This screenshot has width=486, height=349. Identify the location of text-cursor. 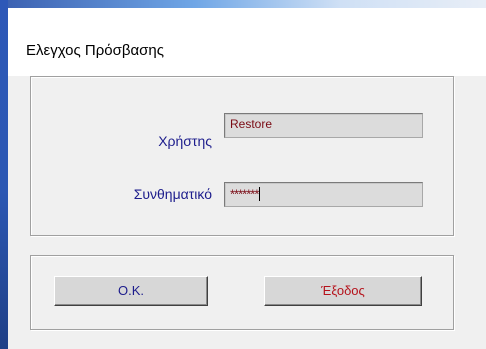
(260, 193).